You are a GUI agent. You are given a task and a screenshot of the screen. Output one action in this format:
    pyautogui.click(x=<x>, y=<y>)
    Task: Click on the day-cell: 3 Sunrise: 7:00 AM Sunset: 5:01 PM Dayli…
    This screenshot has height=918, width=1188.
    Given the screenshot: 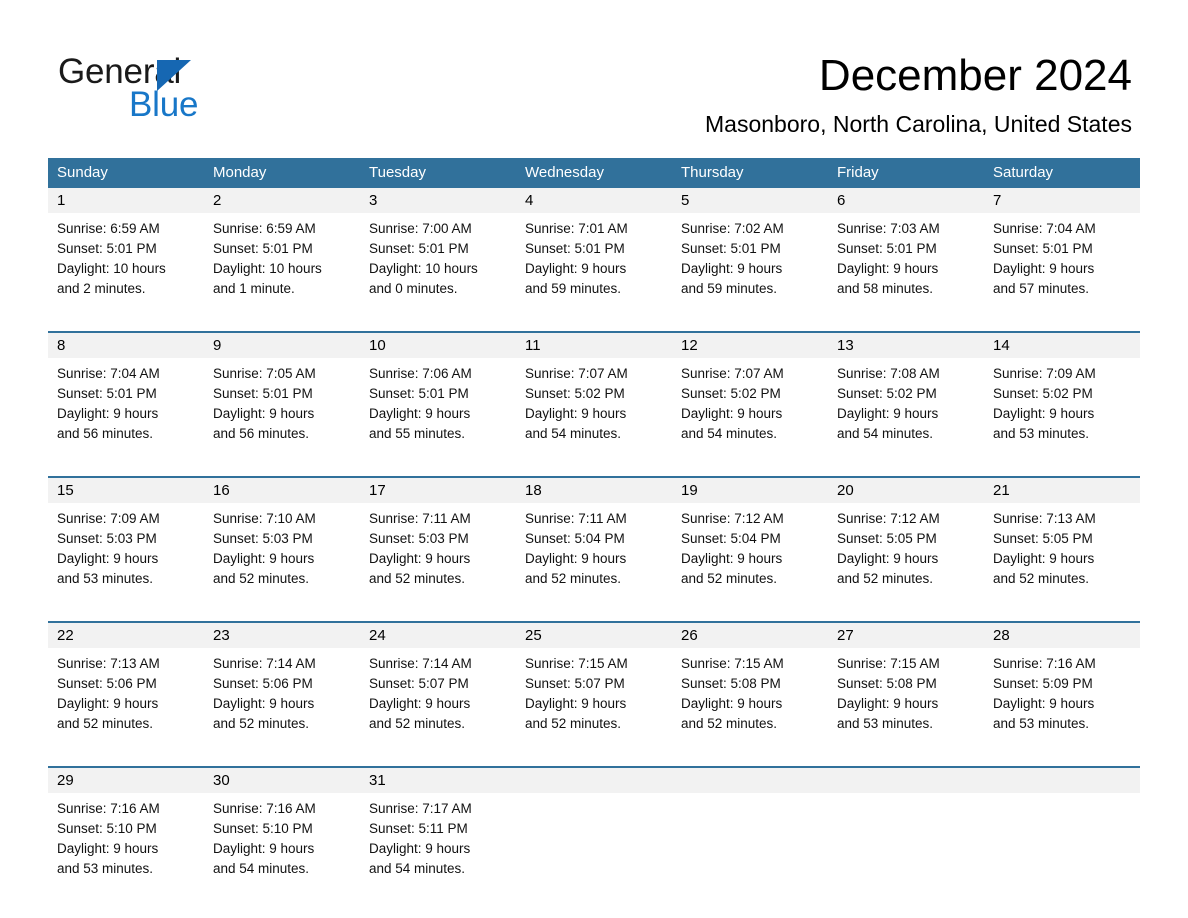 What is the action you would take?
    pyautogui.click(x=438, y=248)
    